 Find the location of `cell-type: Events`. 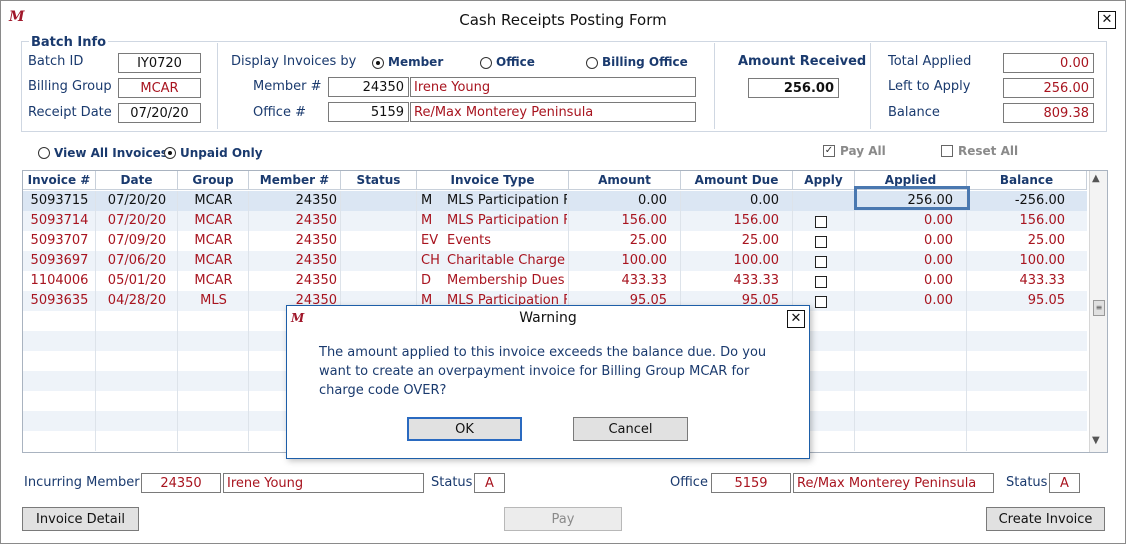

cell-type: Events is located at coordinates (469, 240).